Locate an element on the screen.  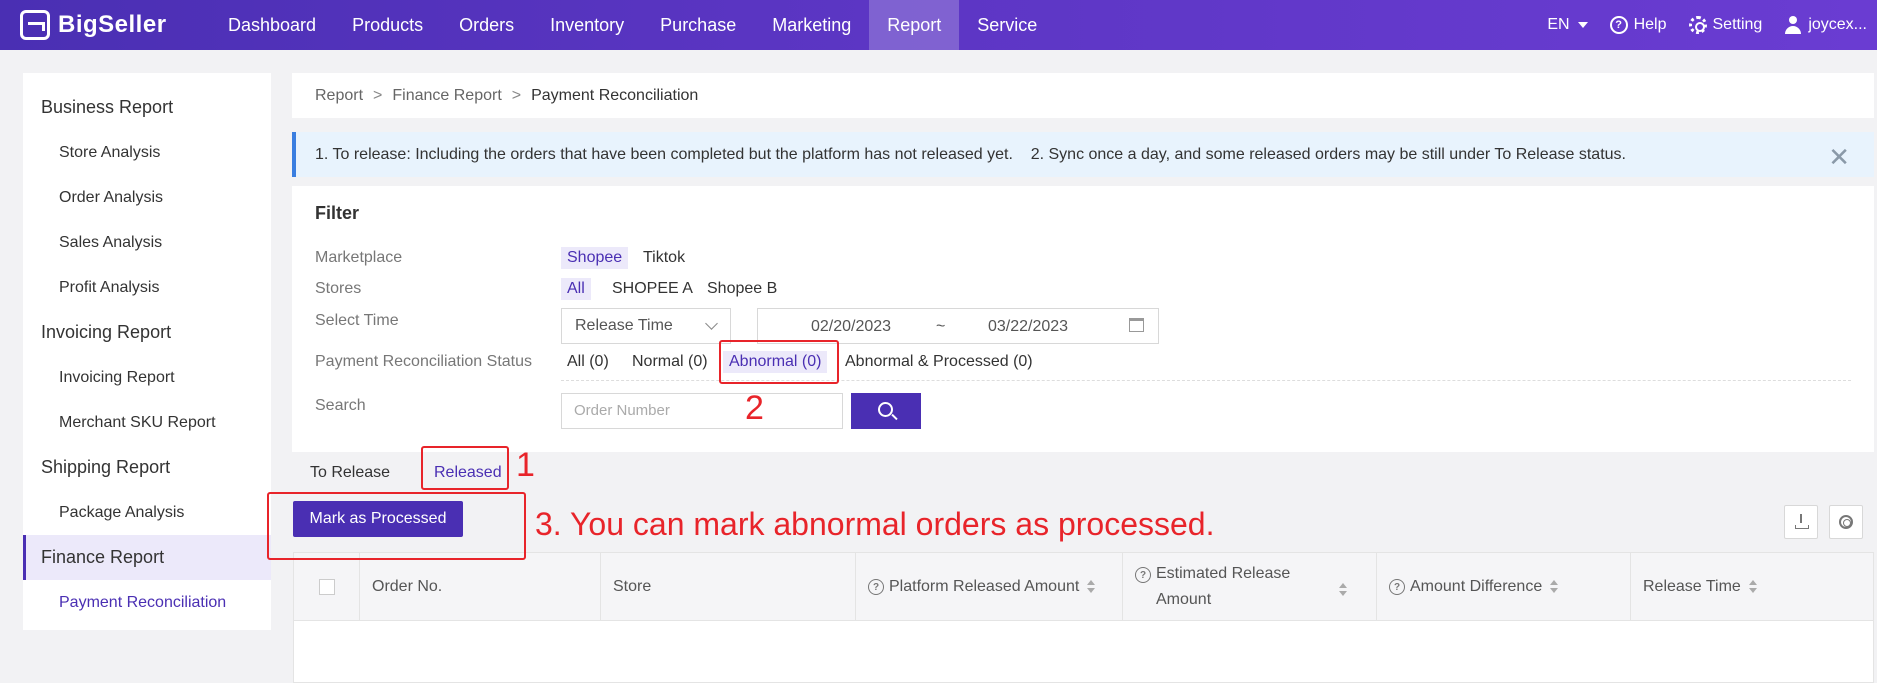
status-option-all: All (0) is located at coordinates (588, 362).